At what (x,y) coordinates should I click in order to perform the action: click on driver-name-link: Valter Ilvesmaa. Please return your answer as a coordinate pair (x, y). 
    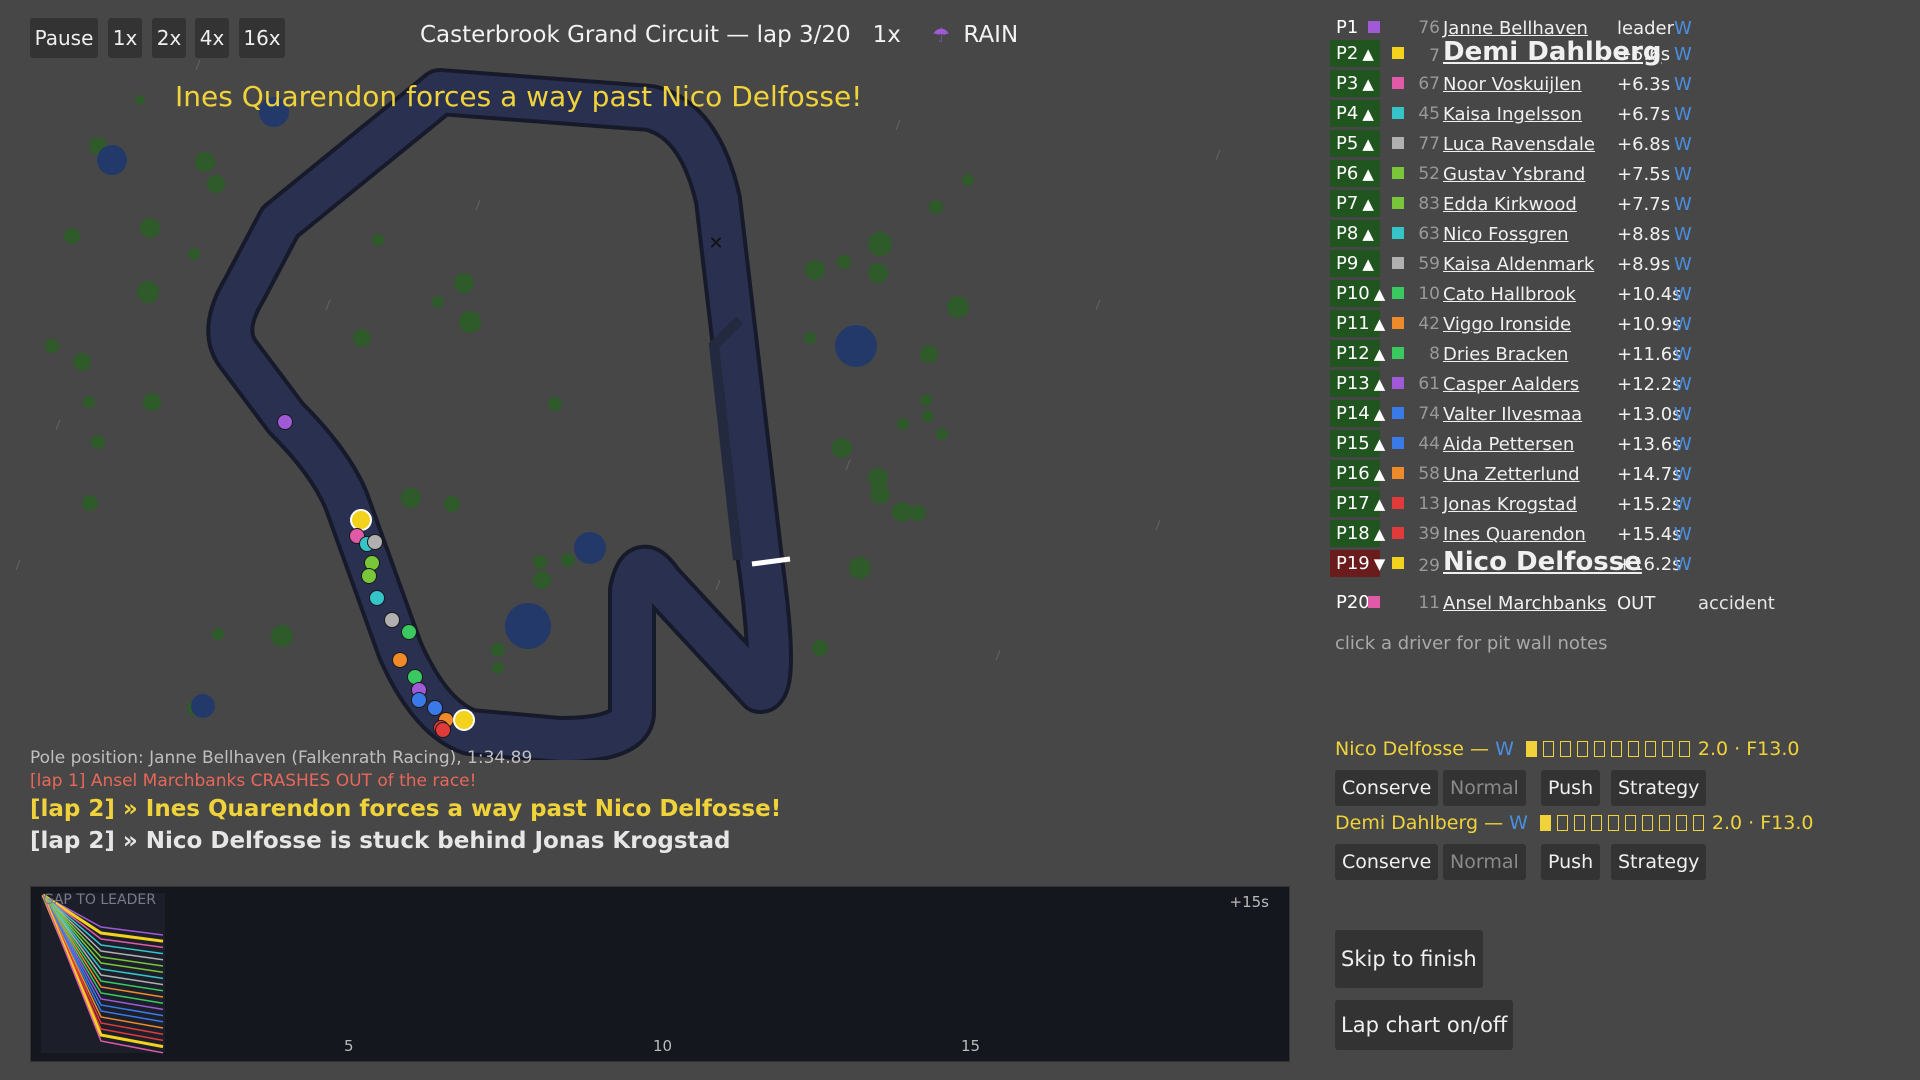
    Looking at the image, I should click on (1512, 414).